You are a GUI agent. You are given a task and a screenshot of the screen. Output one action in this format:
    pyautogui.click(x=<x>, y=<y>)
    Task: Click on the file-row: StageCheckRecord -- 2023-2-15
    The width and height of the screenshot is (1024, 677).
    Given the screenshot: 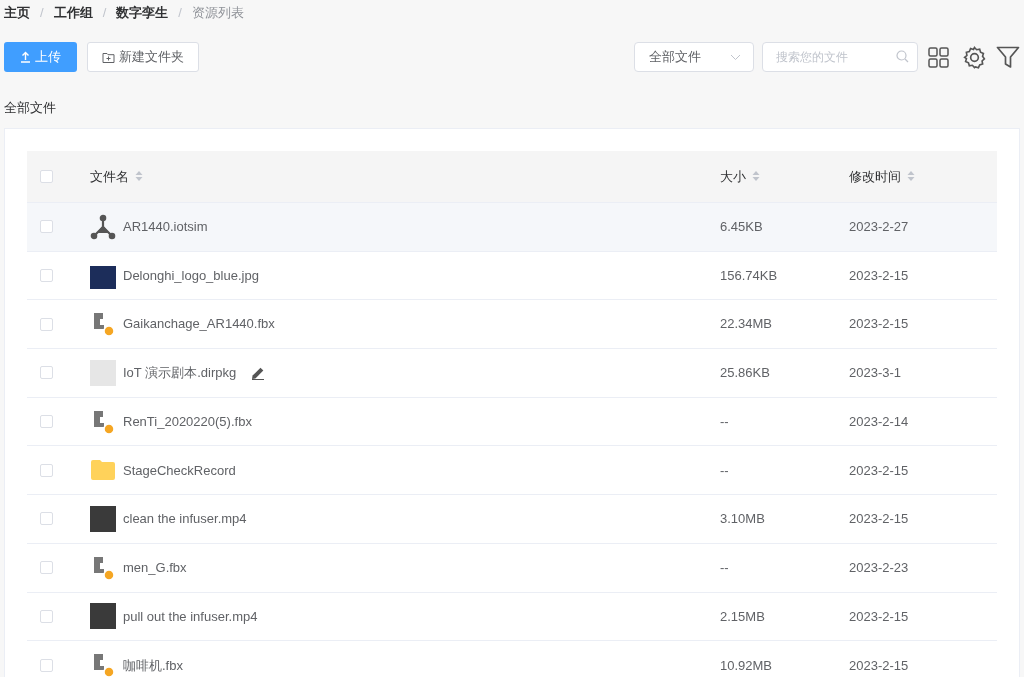 What is the action you would take?
    pyautogui.click(x=512, y=470)
    